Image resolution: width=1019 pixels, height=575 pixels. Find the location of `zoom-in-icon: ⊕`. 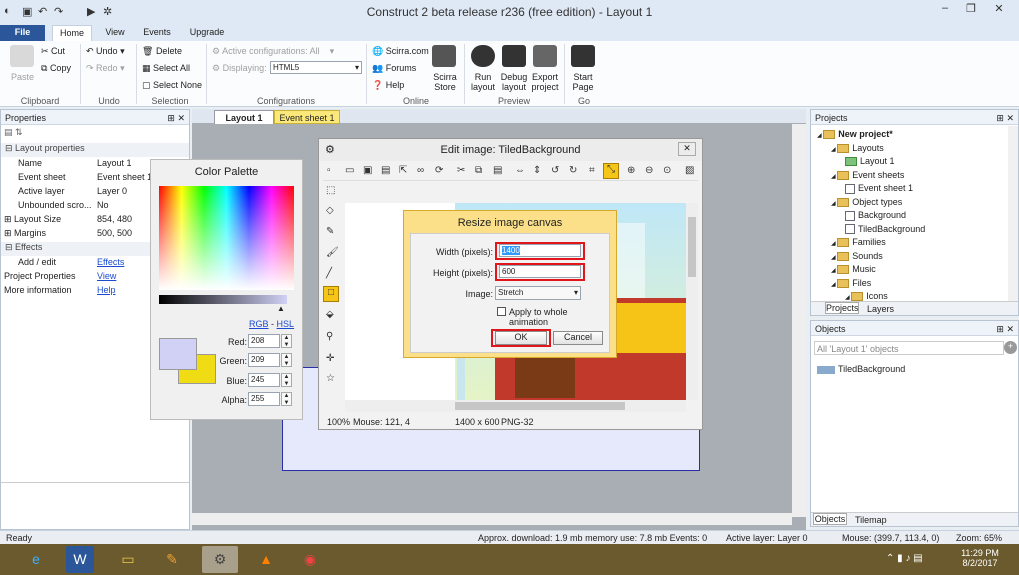

zoom-in-icon: ⊕ is located at coordinates (631, 170).